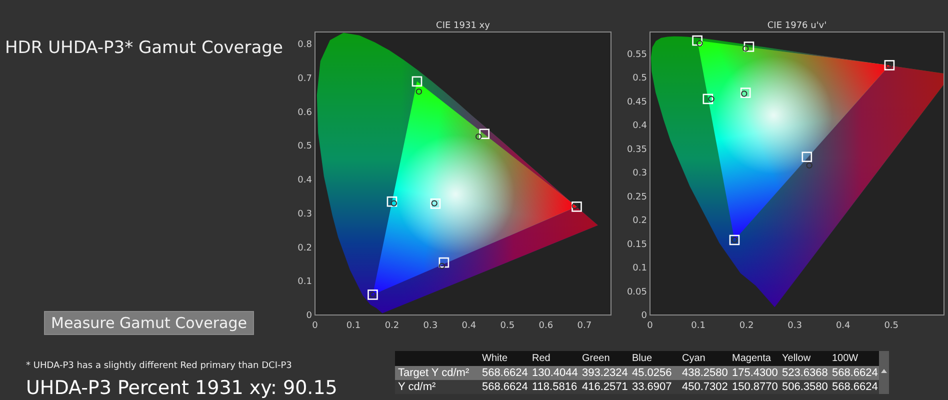 The height and width of the screenshot is (400, 948). What do you see at coordinates (804, 358) in the screenshot?
I see `column-header: Yellow` at bounding box center [804, 358].